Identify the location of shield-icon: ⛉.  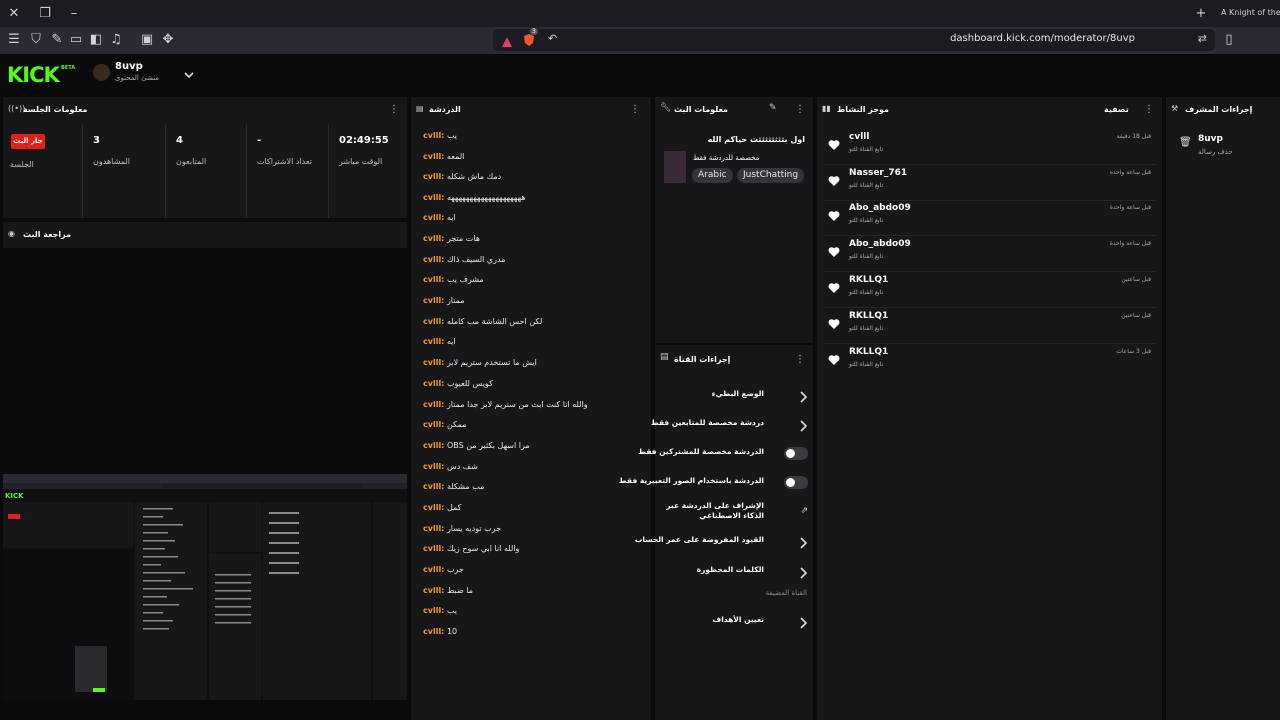
(36, 40).